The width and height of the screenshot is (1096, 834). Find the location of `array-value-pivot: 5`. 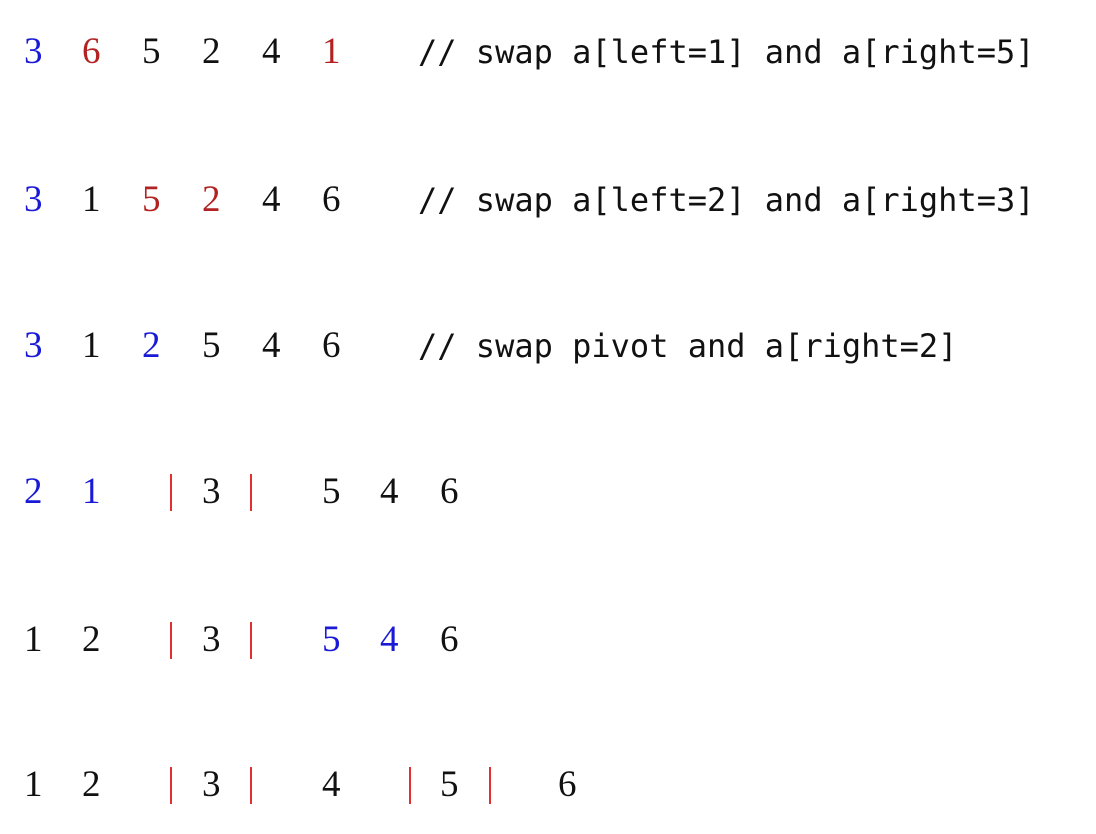

array-value-pivot: 5 is located at coordinates (331, 639).